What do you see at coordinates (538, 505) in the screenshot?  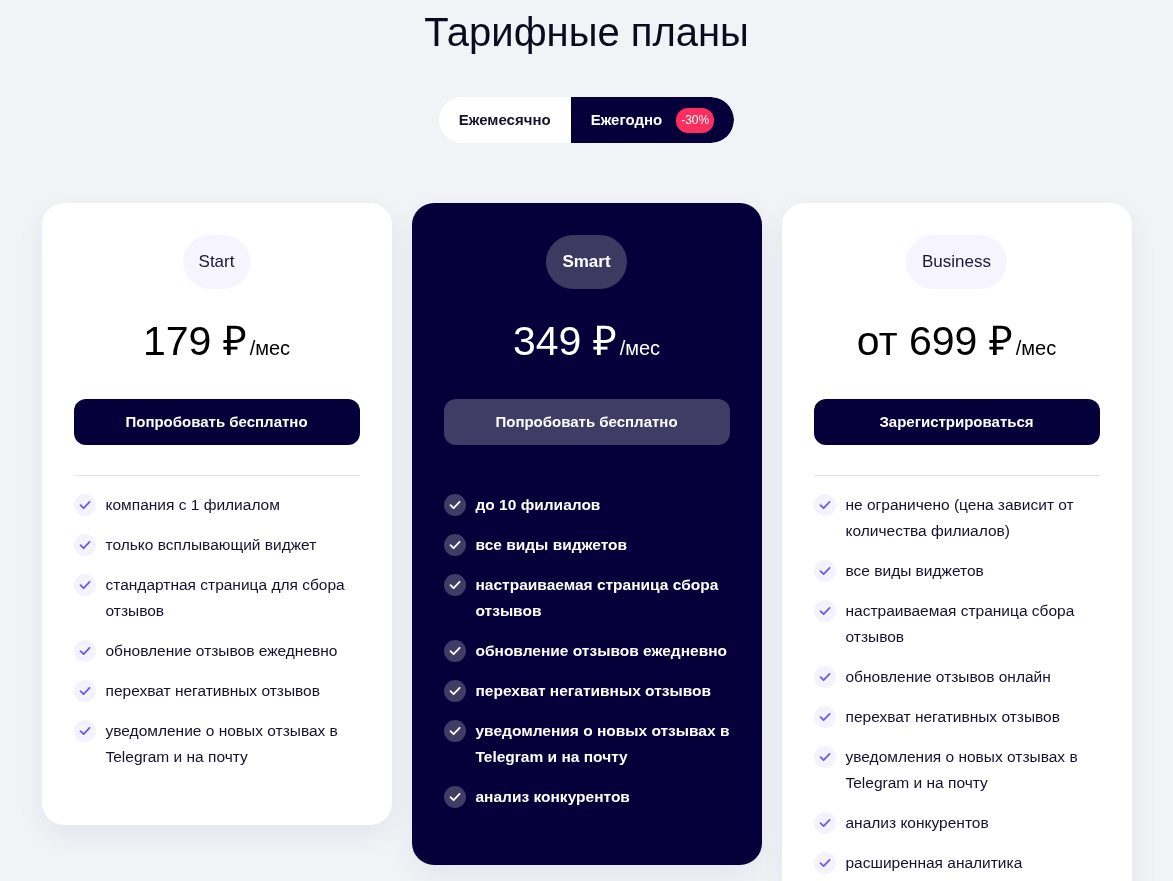 I see `feature-text: до 10 филиалов` at bounding box center [538, 505].